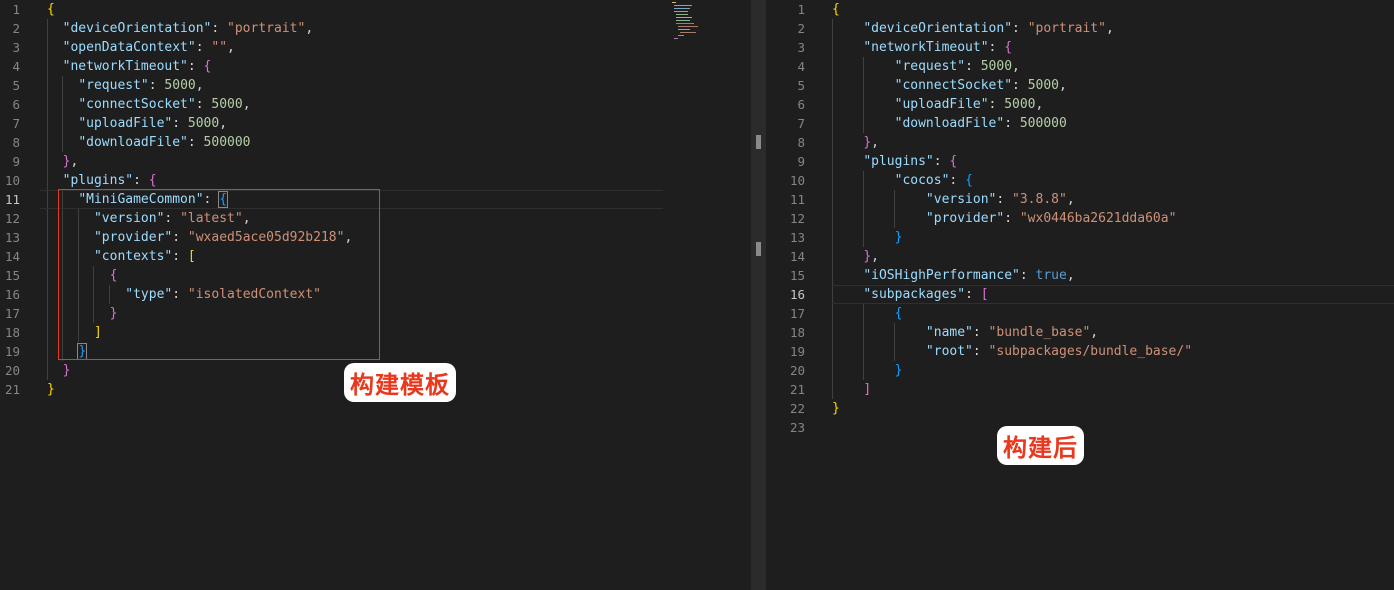 The image size is (1394, 590). I want to click on code-line: 20 }, so click(1080, 370).